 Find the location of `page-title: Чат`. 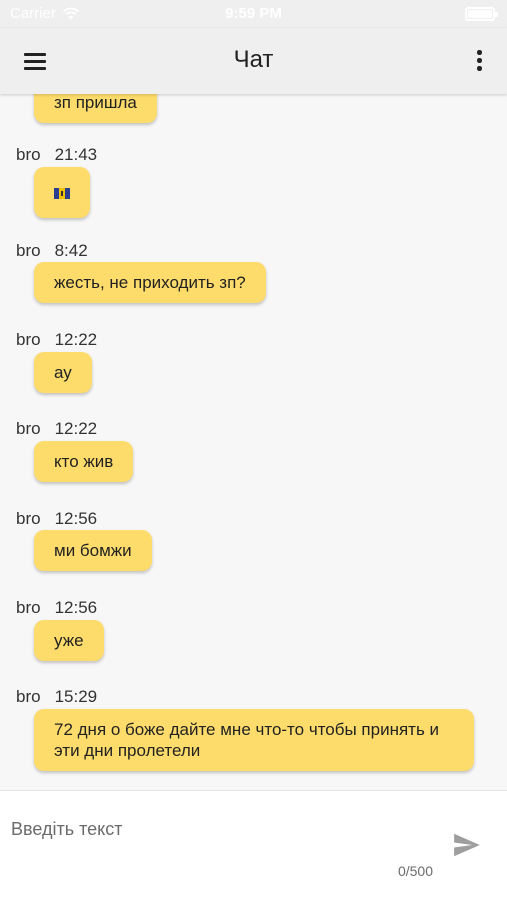

page-title: Чат is located at coordinates (253, 59).